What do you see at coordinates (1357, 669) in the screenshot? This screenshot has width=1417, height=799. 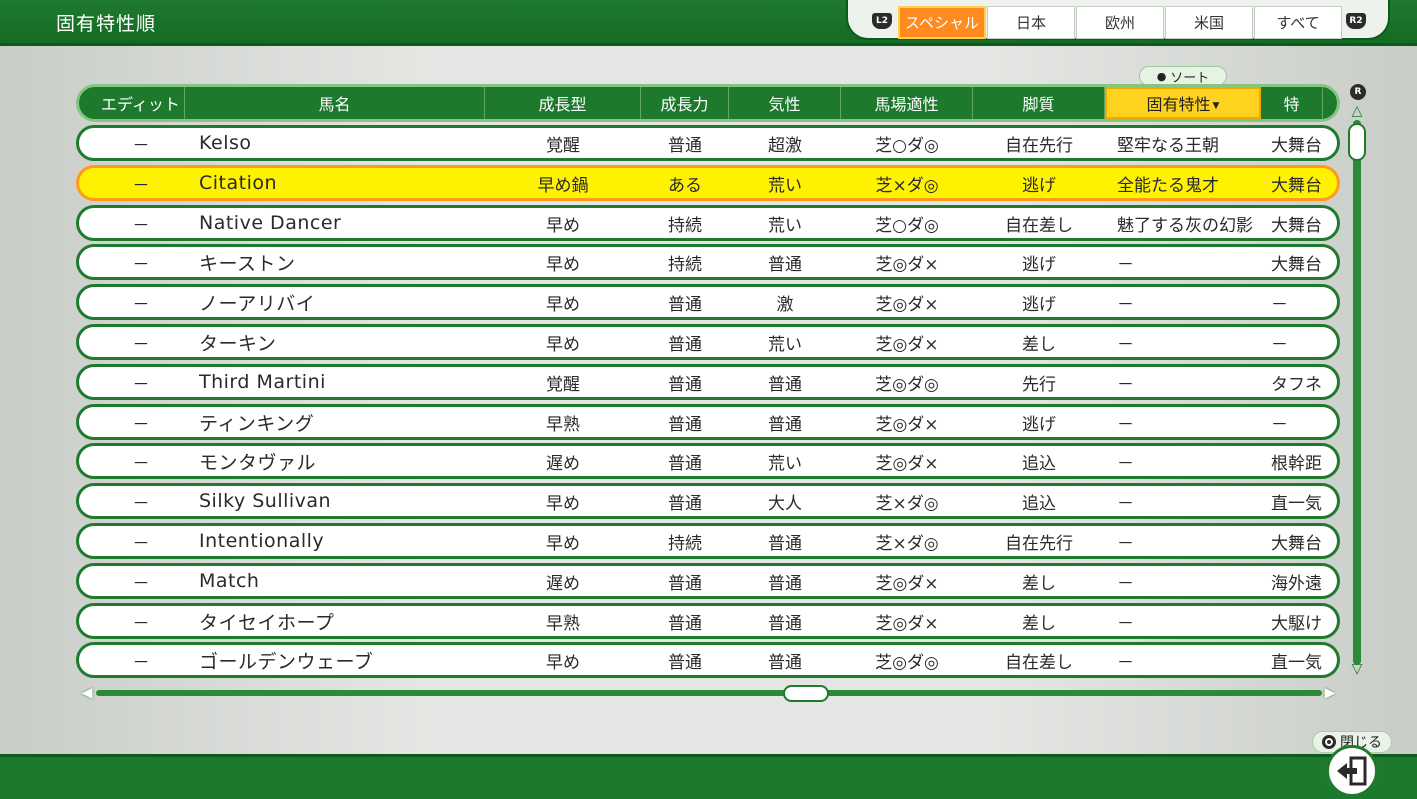 I see `scroll-down-icon: ▽` at bounding box center [1357, 669].